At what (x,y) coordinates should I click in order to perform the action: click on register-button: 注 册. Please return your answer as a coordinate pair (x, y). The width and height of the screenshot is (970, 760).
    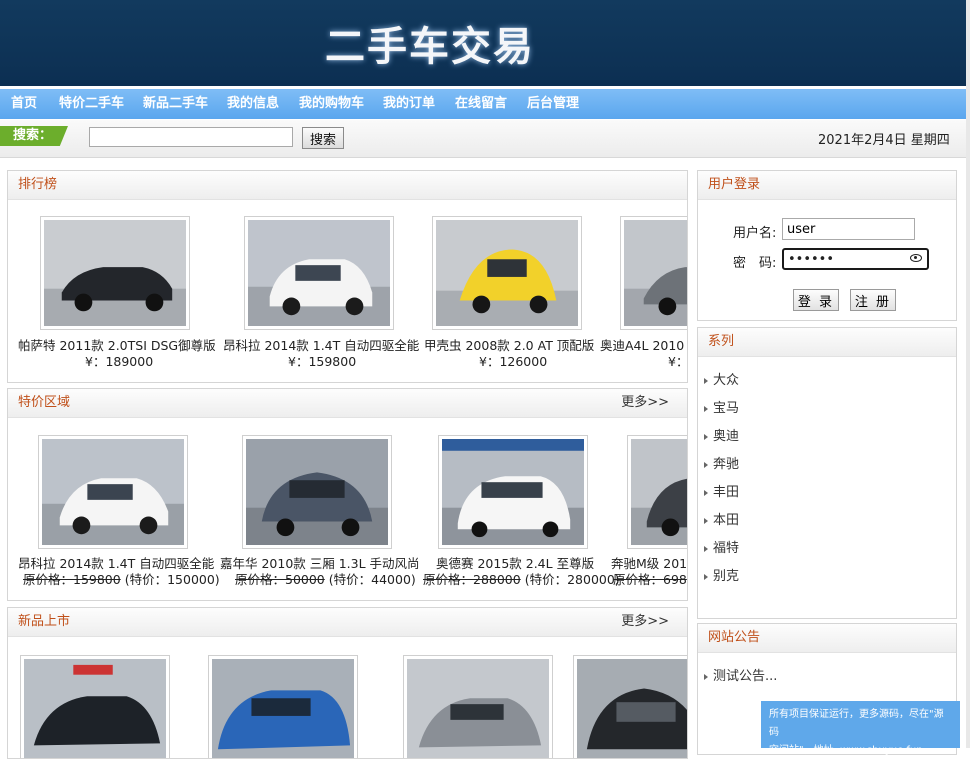
    Looking at the image, I should click on (873, 300).